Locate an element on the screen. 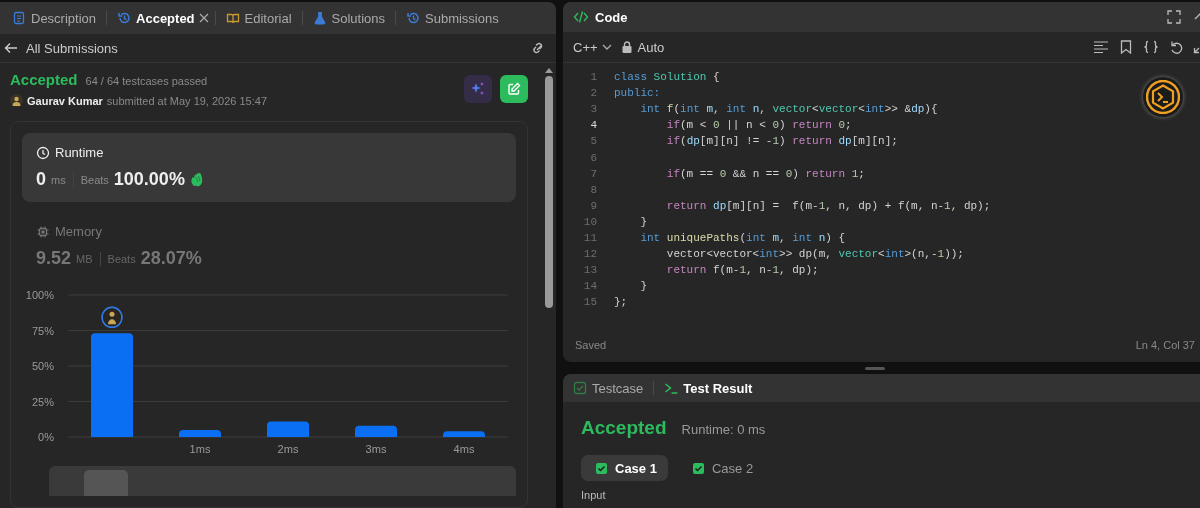 The image size is (1200, 508). terminal-hexagon-icon is located at coordinates (1163, 97).